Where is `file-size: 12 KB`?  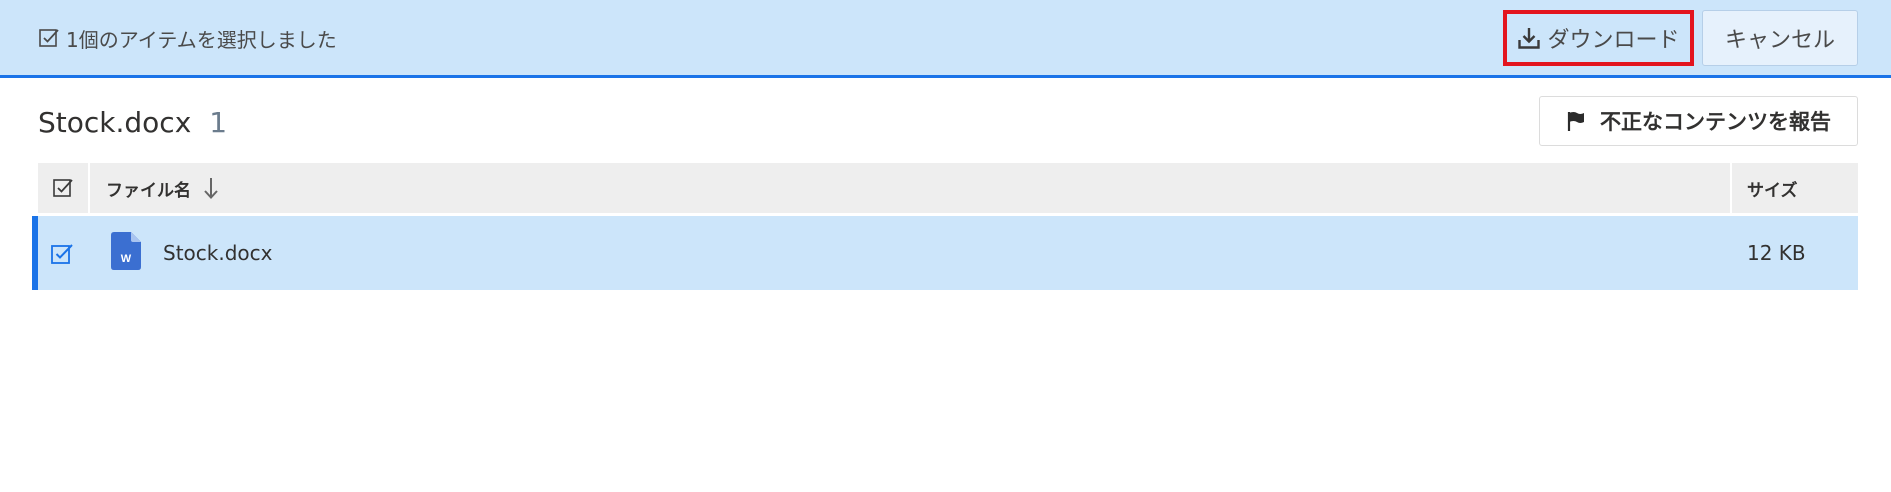
file-size: 12 KB is located at coordinates (1776, 253).